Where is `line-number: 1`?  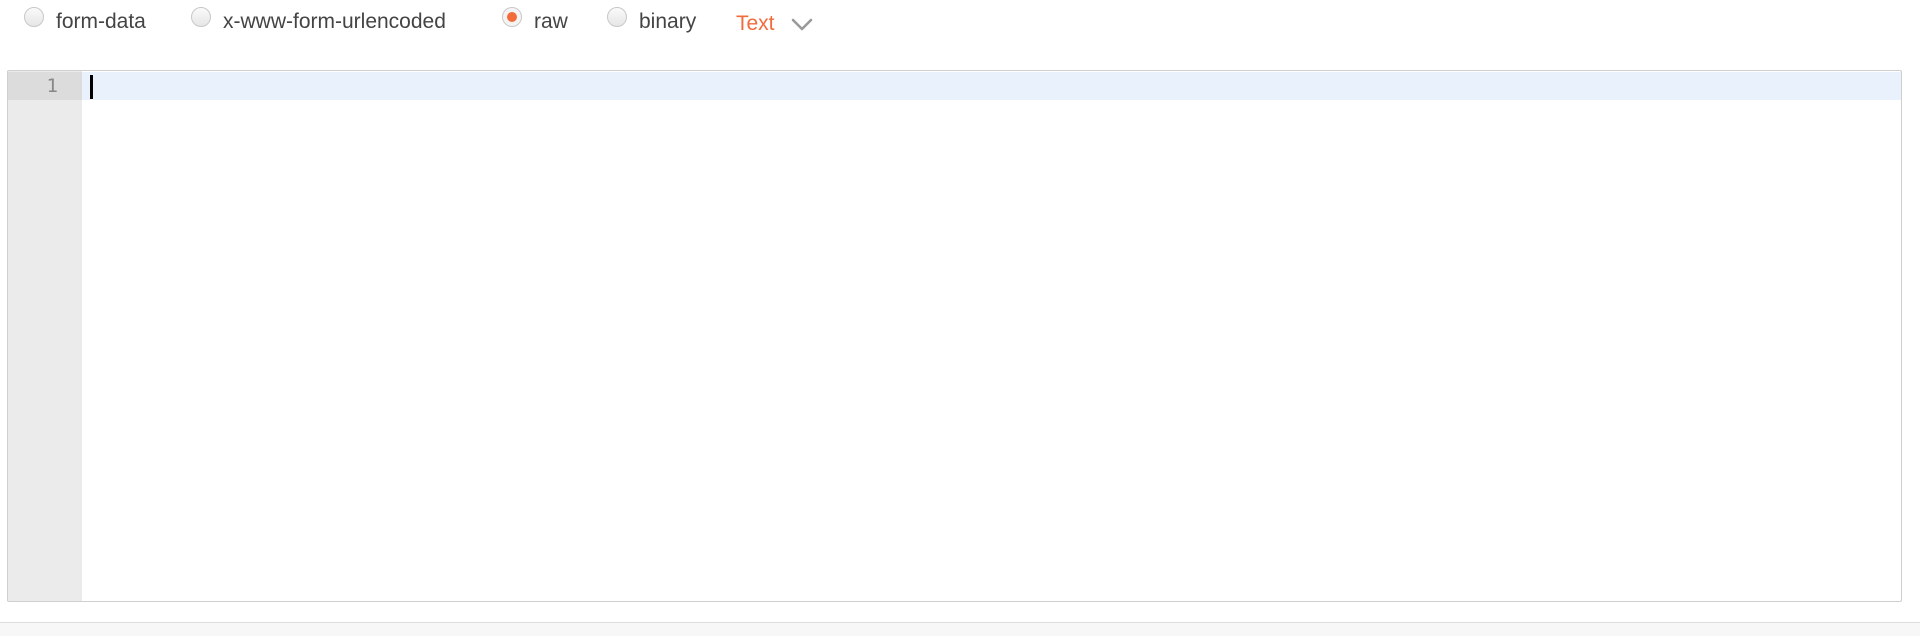 line-number: 1 is located at coordinates (45, 86).